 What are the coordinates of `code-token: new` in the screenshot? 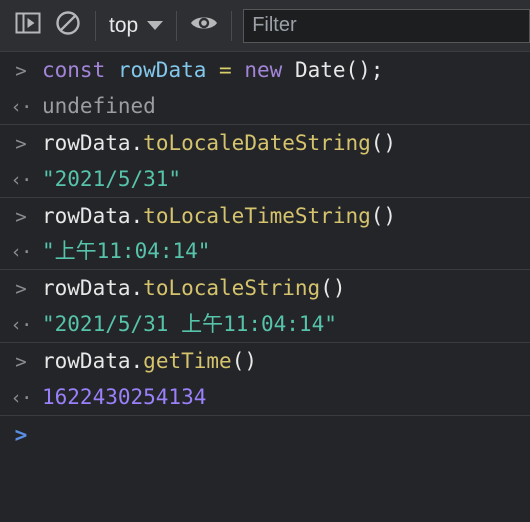 It's located at (263, 70).